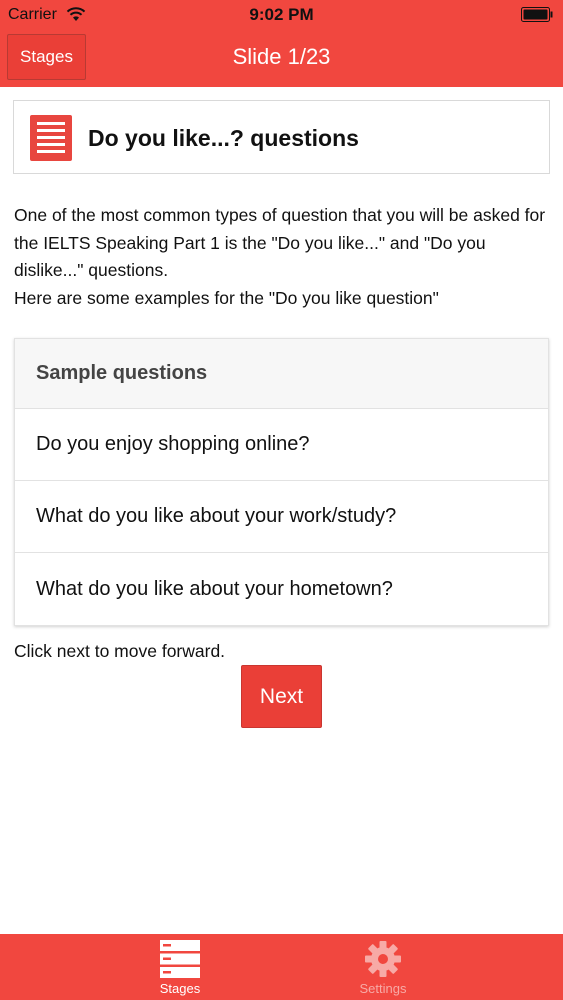 This screenshot has width=563, height=1000. What do you see at coordinates (281, 967) in the screenshot?
I see `tab-bar: Stages Settings` at bounding box center [281, 967].